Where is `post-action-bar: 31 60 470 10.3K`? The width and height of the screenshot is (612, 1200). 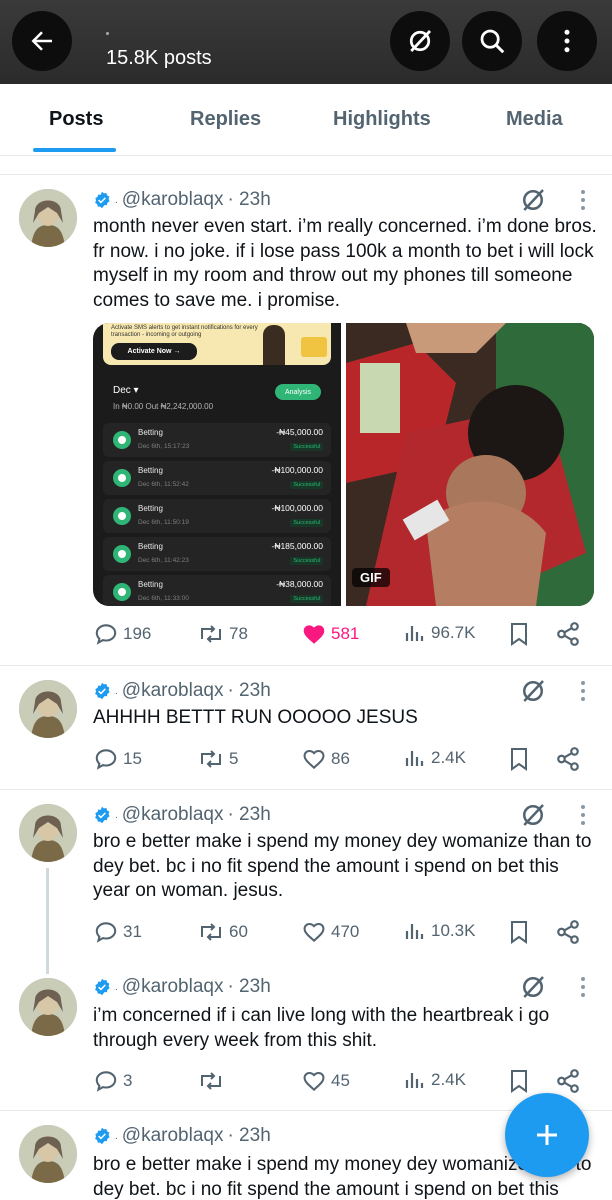 post-action-bar: 31 60 470 10.3K is located at coordinates (343, 934).